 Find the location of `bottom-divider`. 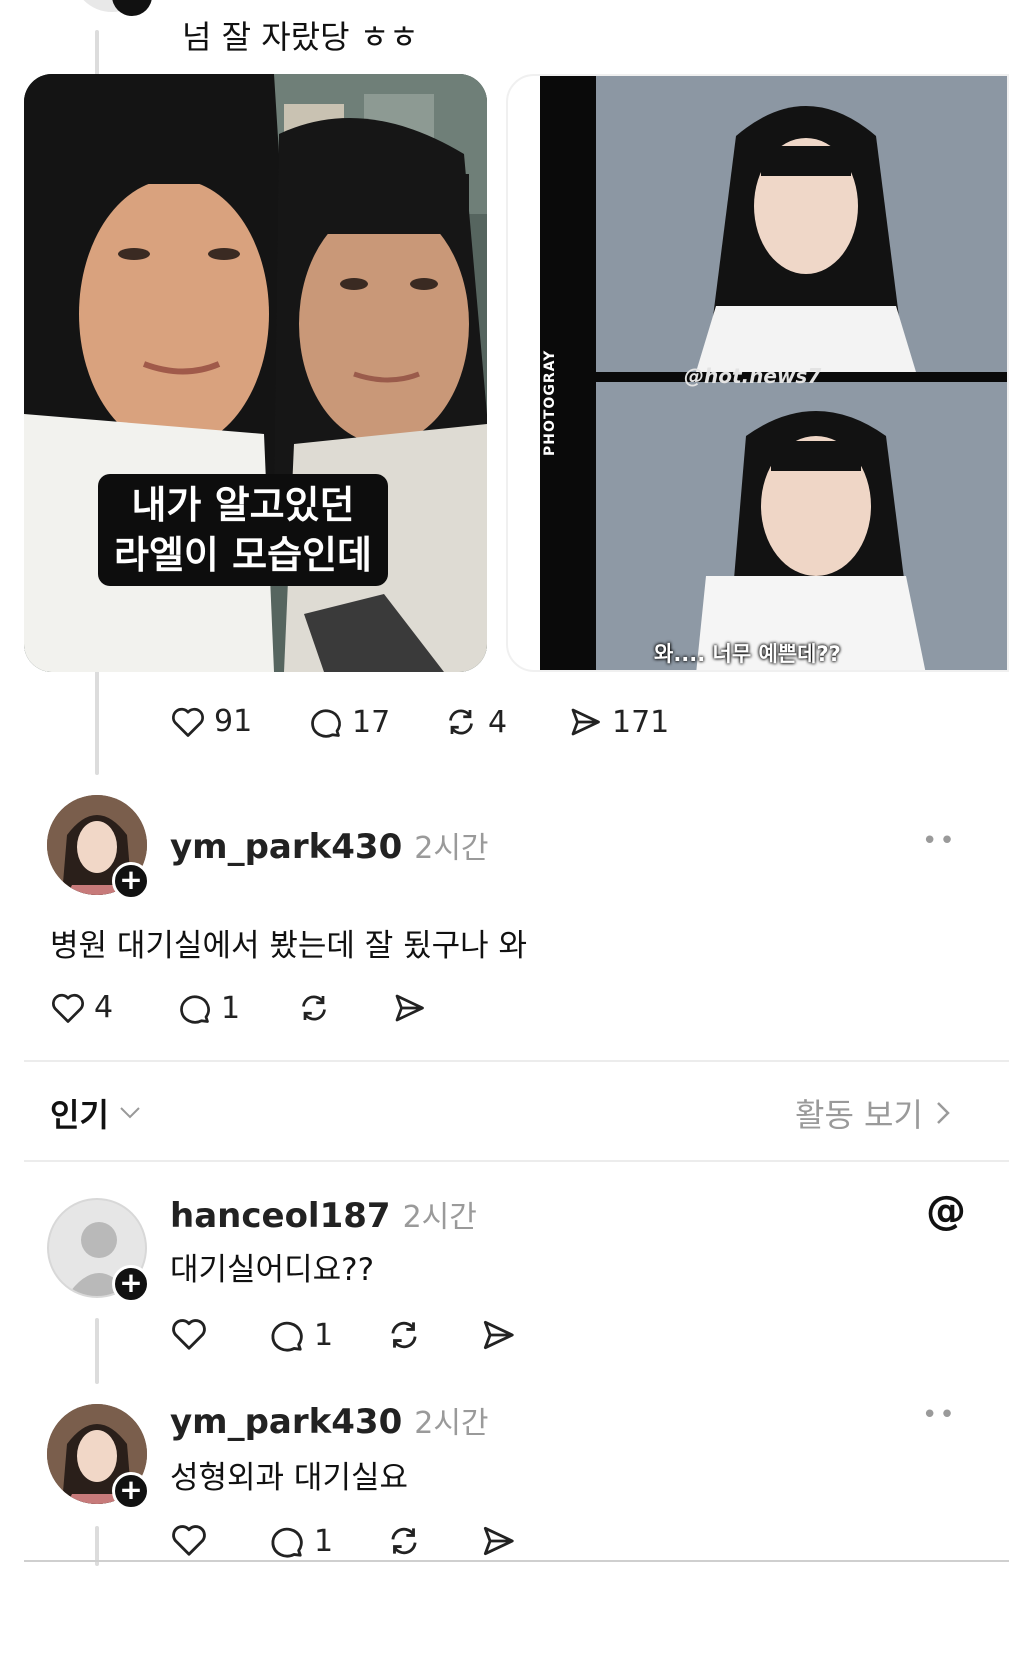

bottom-divider is located at coordinates (516, 1561).